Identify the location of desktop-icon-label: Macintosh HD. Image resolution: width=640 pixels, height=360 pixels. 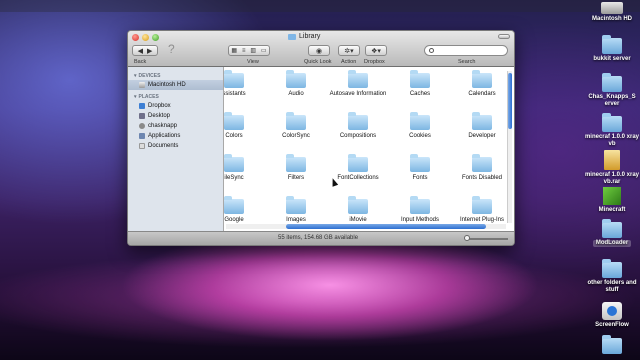
(611, 19).